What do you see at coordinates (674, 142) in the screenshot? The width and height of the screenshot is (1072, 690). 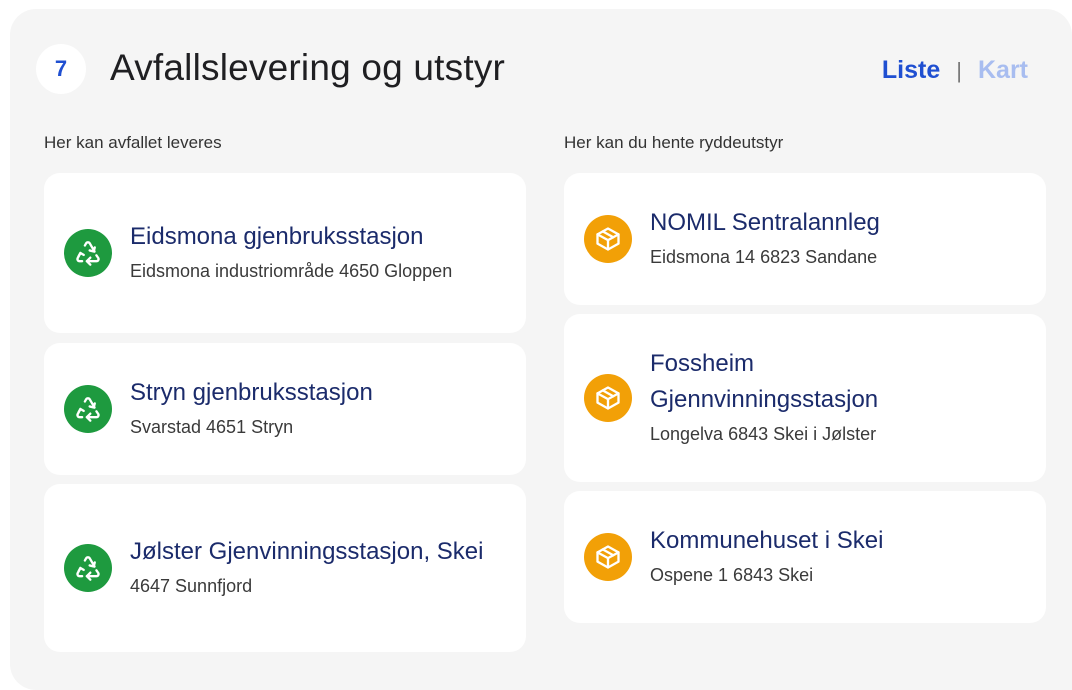 I see `equipment-column-label: Her kan du hente ryddeutstyr` at bounding box center [674, 142].